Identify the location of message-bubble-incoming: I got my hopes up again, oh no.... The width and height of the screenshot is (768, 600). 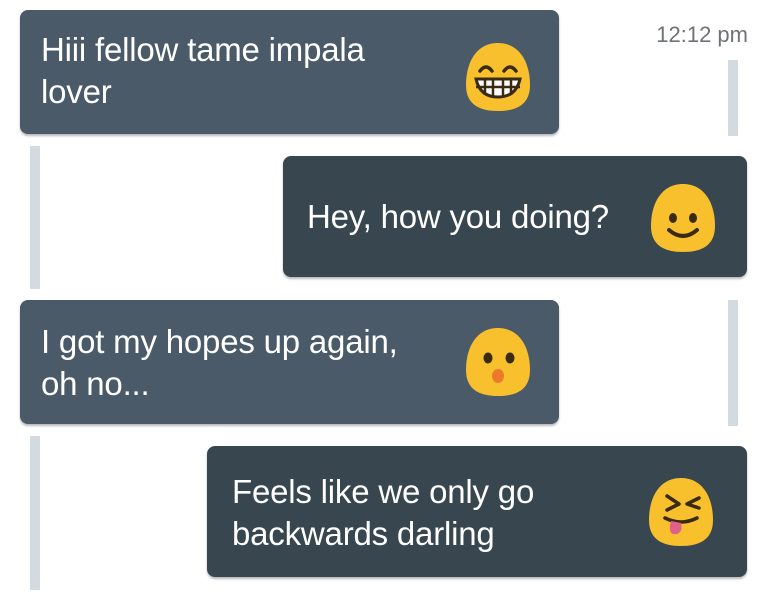
(289, 362).